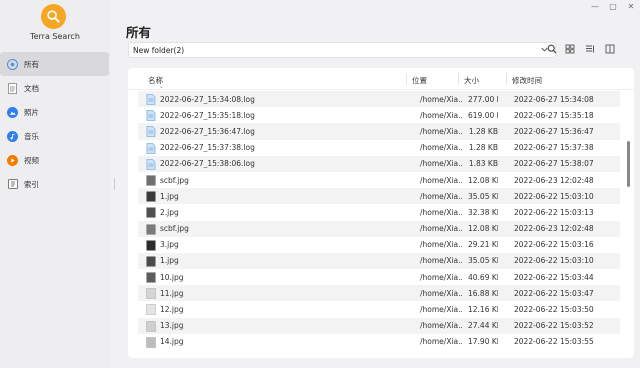 The width and height of the screenshot is (640, 368). What do you see at coordinates (483, 131) in the screenshot?
I see `file-size: 1.28 KB` at bounding box center [483, 131].